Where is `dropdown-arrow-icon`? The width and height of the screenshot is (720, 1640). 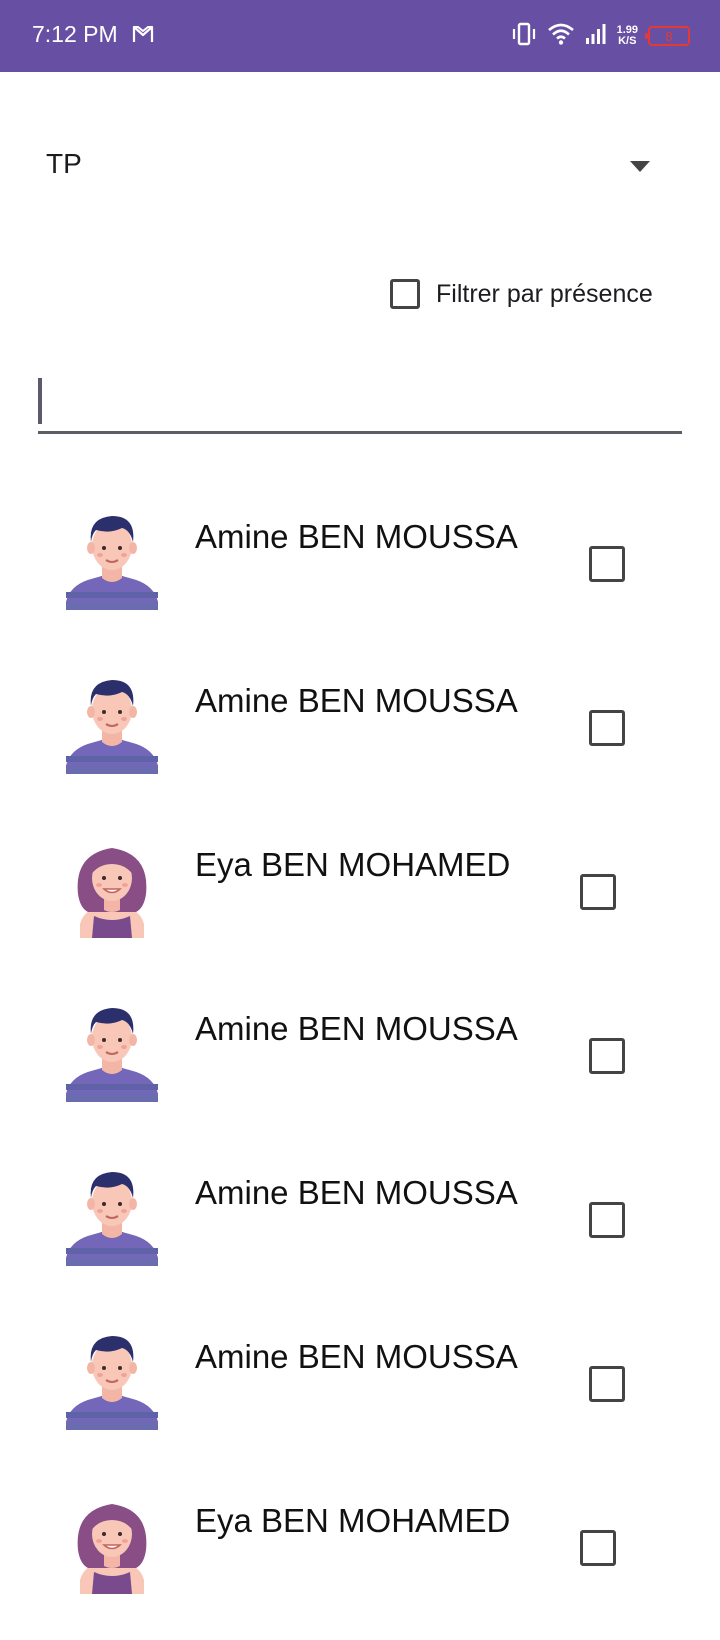
dropdown-arrow-icon is located at coordinates (640, 169).